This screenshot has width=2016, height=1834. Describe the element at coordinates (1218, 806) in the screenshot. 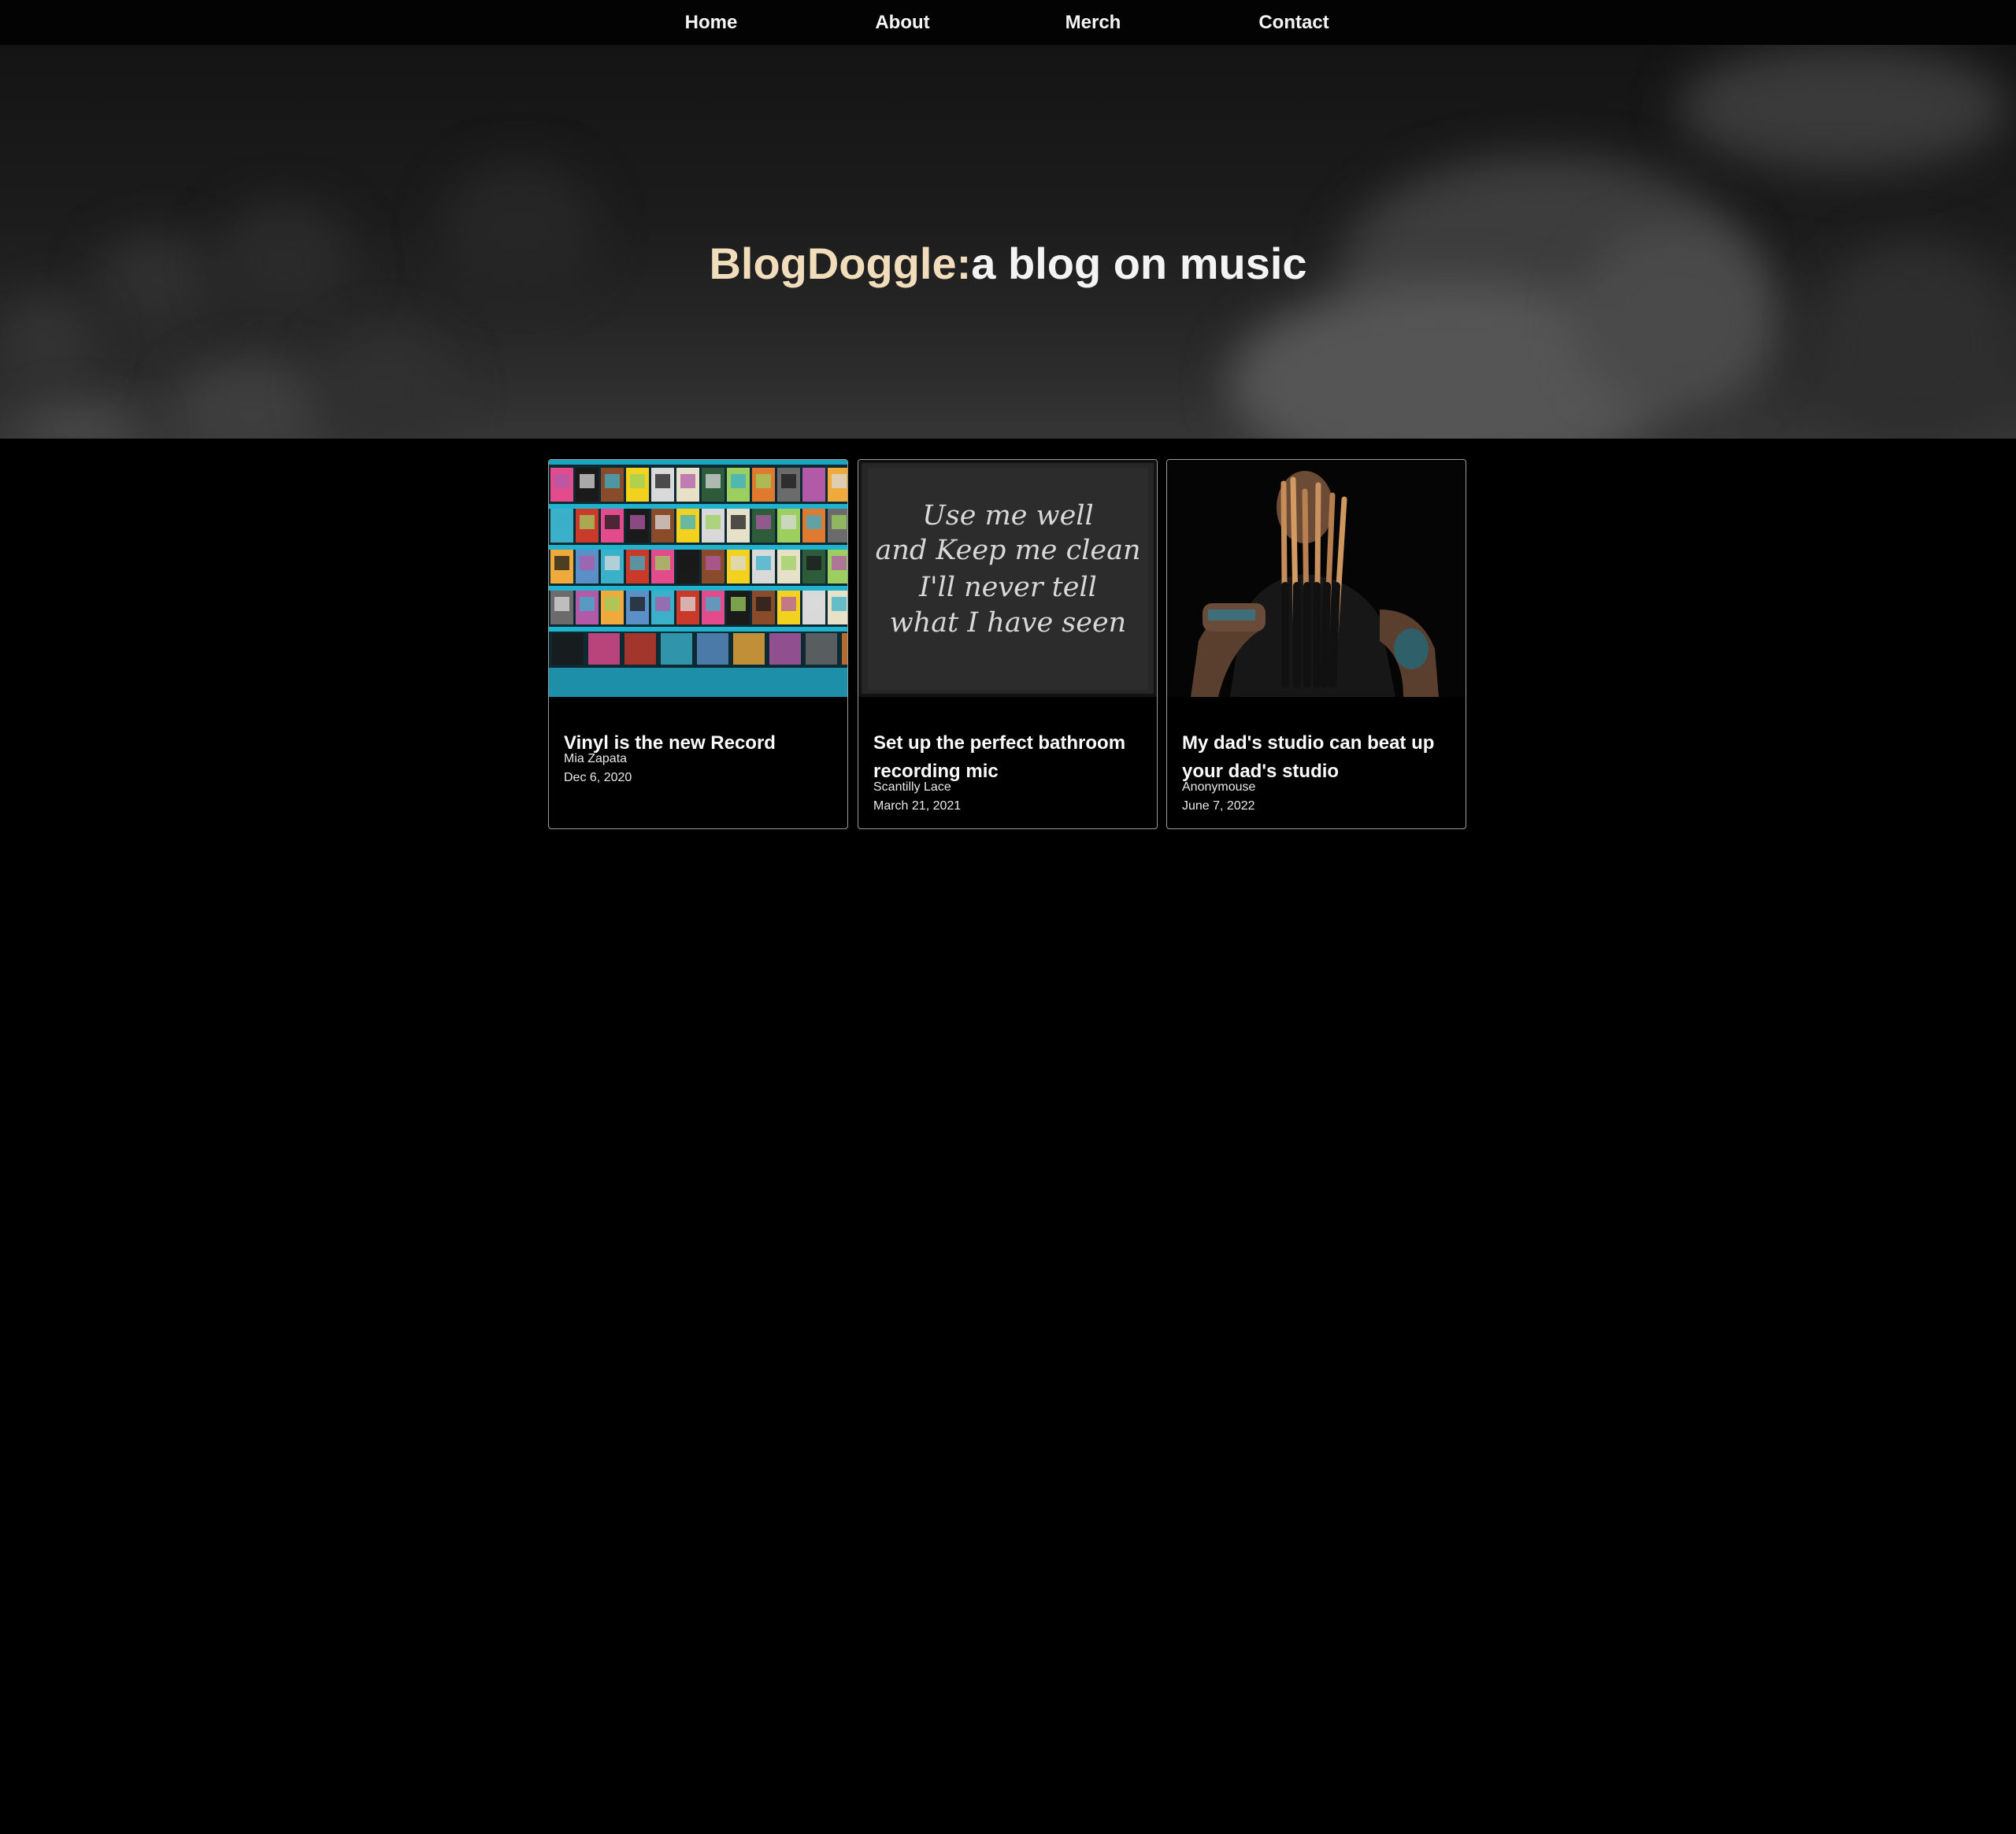

I see `post-date: June 7, 2022` at that location.